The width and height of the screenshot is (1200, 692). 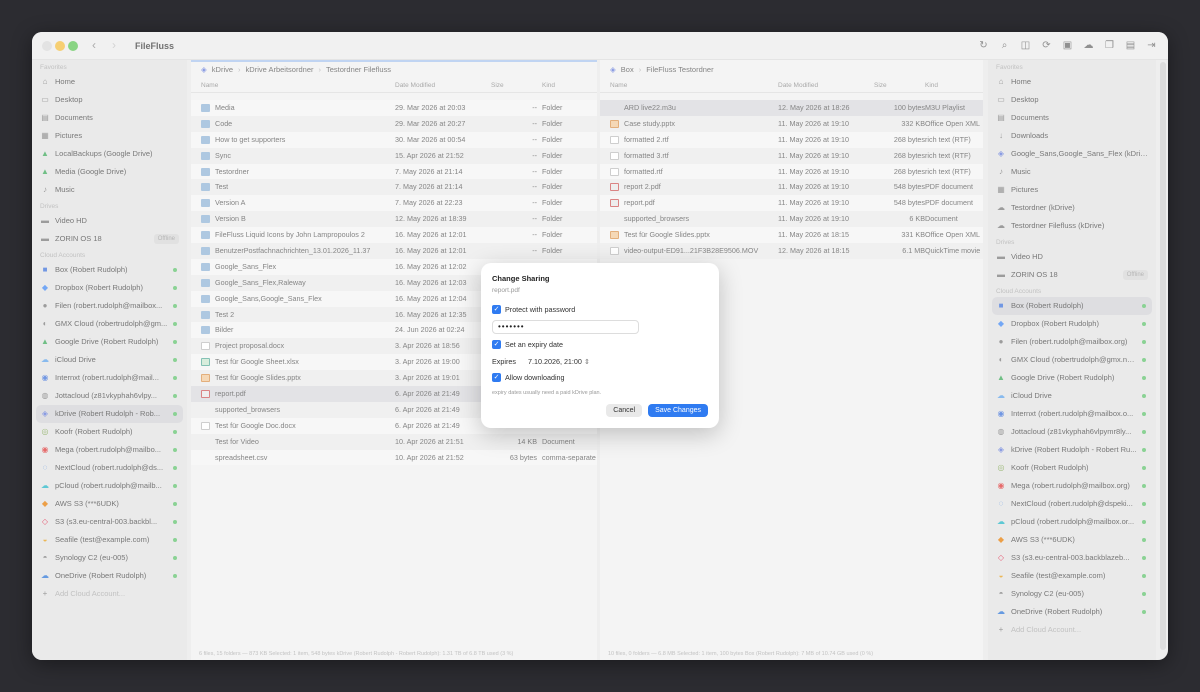 I want to click on allow-download-checkbox: ✓, so click(x=496, y=377).